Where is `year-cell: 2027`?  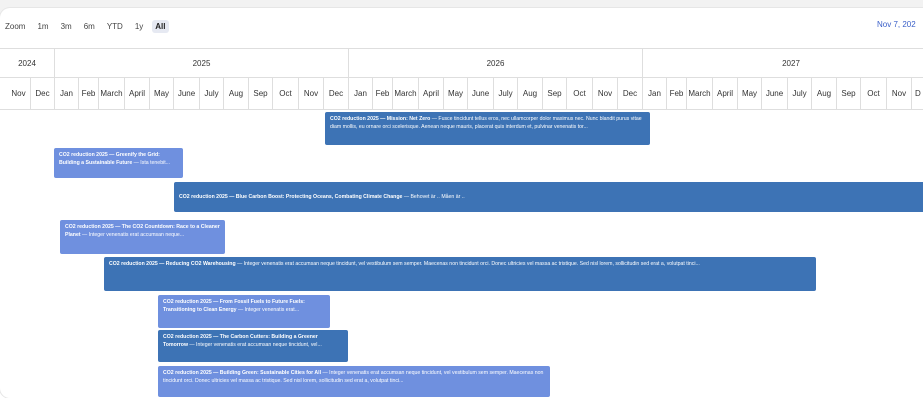 year-cell: 2027 is located at coordinates (783, 63).